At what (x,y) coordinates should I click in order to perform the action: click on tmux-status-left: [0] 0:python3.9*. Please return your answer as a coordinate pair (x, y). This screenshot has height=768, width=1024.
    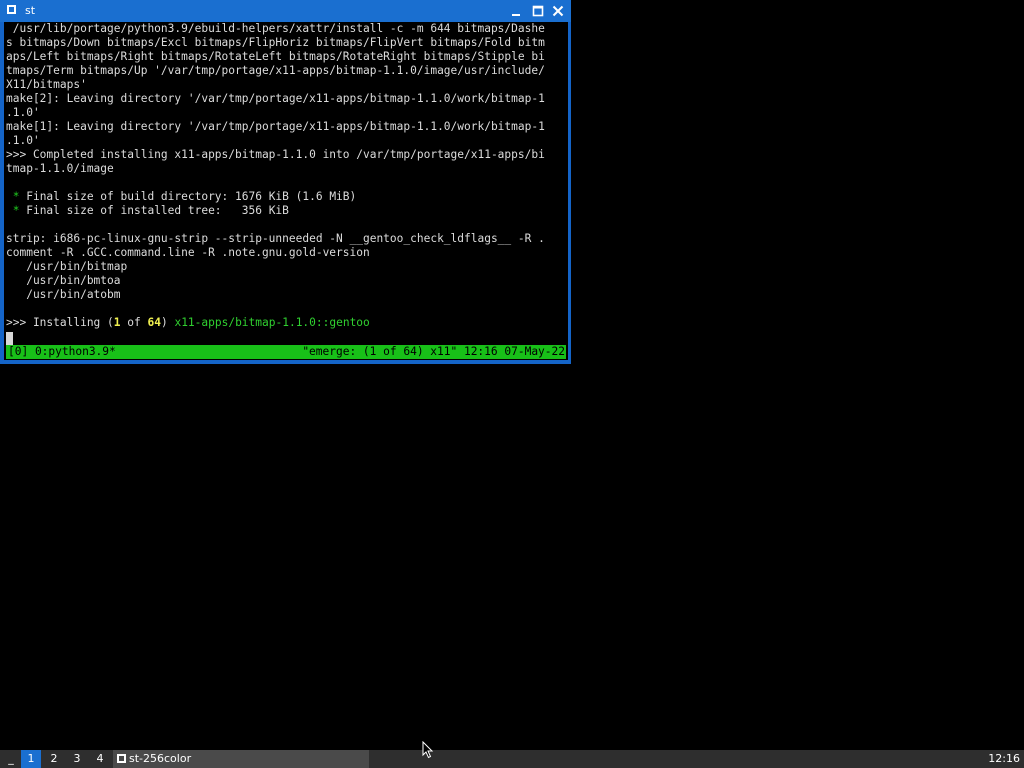
    Looking at the image, I should click on (62, 351).